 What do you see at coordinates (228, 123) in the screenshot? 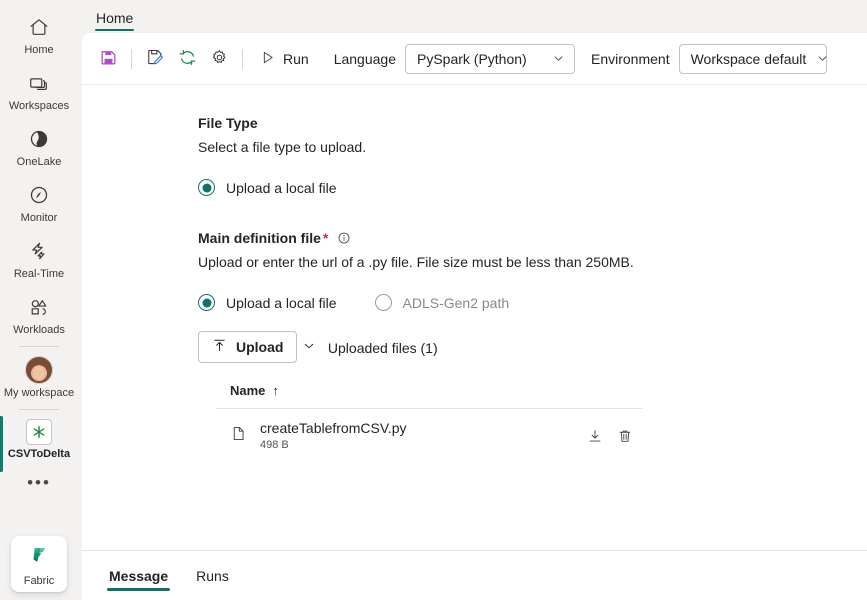
I see `file-type-title: File Type` at bounding box center [228, 123].